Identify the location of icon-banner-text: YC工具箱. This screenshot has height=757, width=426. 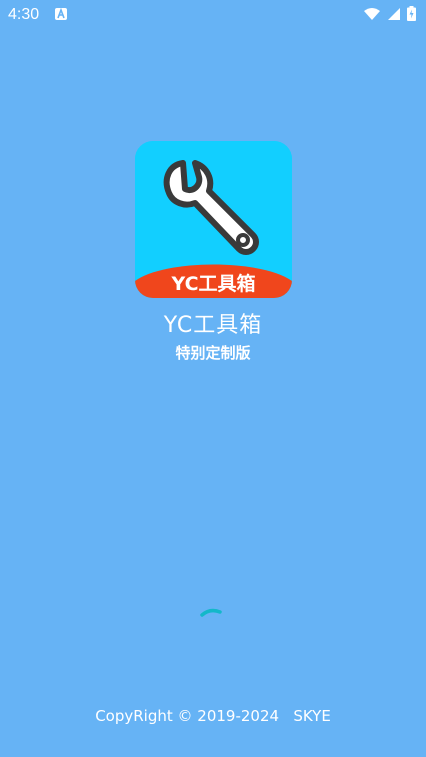
(212, 283).